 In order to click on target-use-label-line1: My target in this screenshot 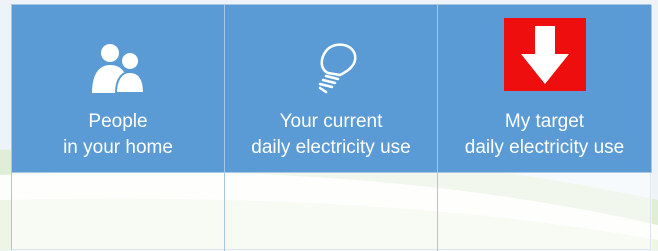, I will do `click(544, 121)`.